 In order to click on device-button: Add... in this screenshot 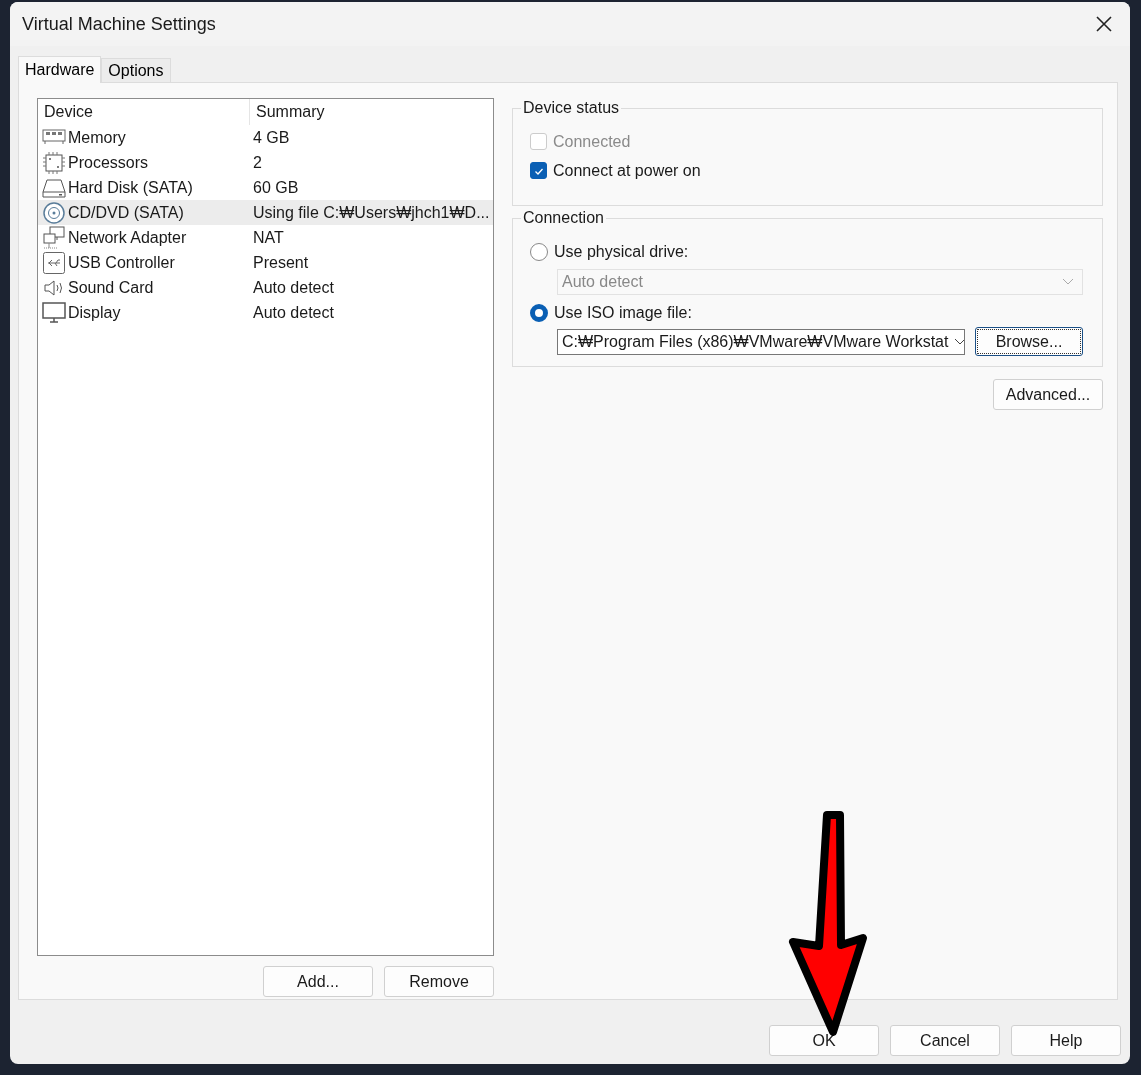, I will do `click(318, 981)`.